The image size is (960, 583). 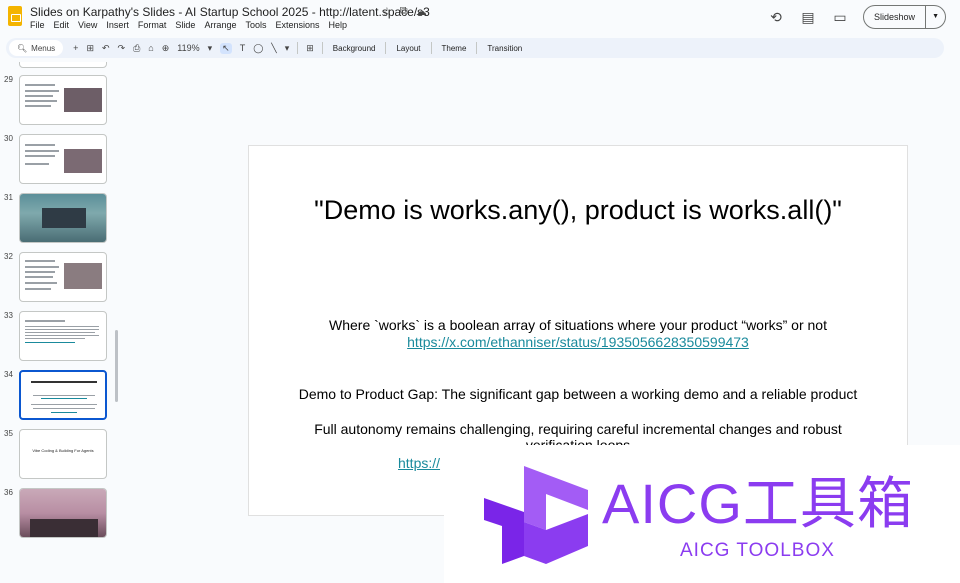 I want to click on watermark-text: AICG工具箱, so click(x=758, y=503).